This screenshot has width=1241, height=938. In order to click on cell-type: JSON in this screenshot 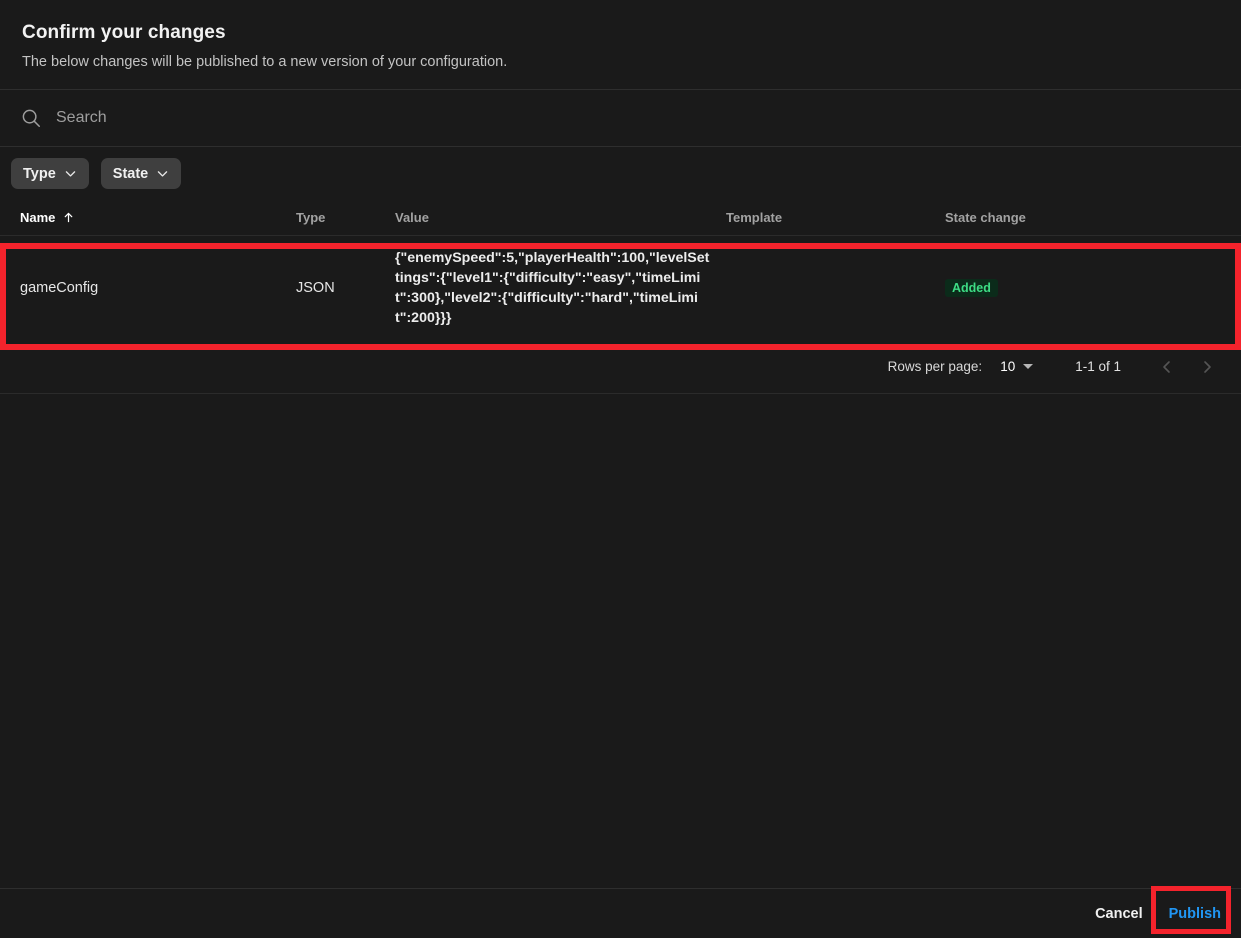, I will do `click(315, 288)`.